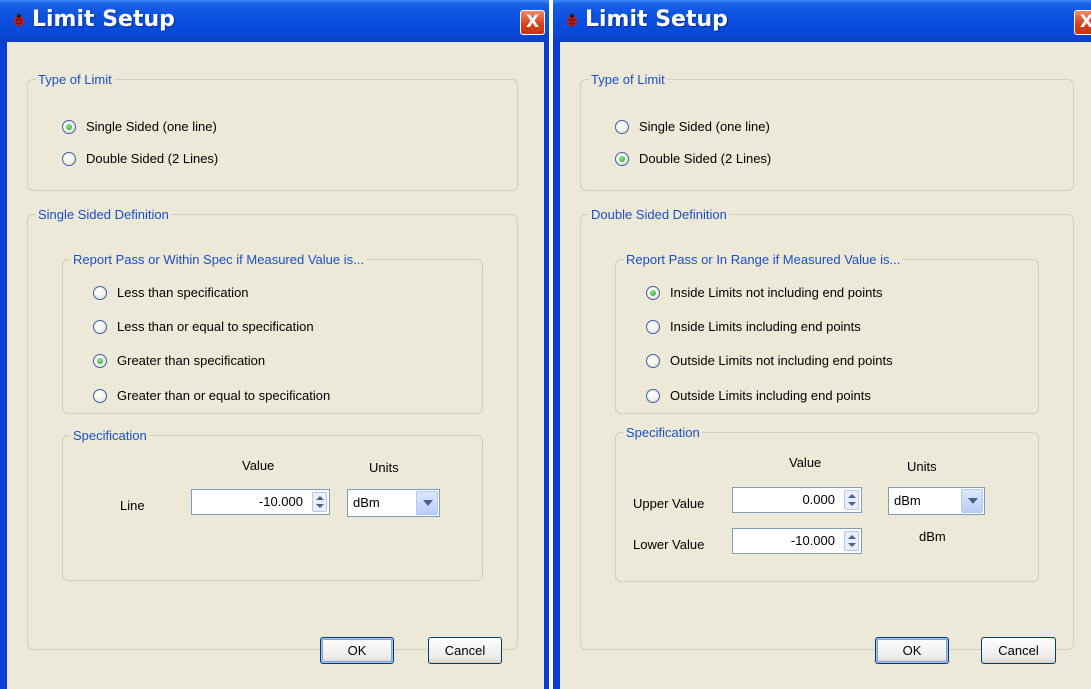  I want to click on line-value-spinner: -10.000, so click(260, 502).